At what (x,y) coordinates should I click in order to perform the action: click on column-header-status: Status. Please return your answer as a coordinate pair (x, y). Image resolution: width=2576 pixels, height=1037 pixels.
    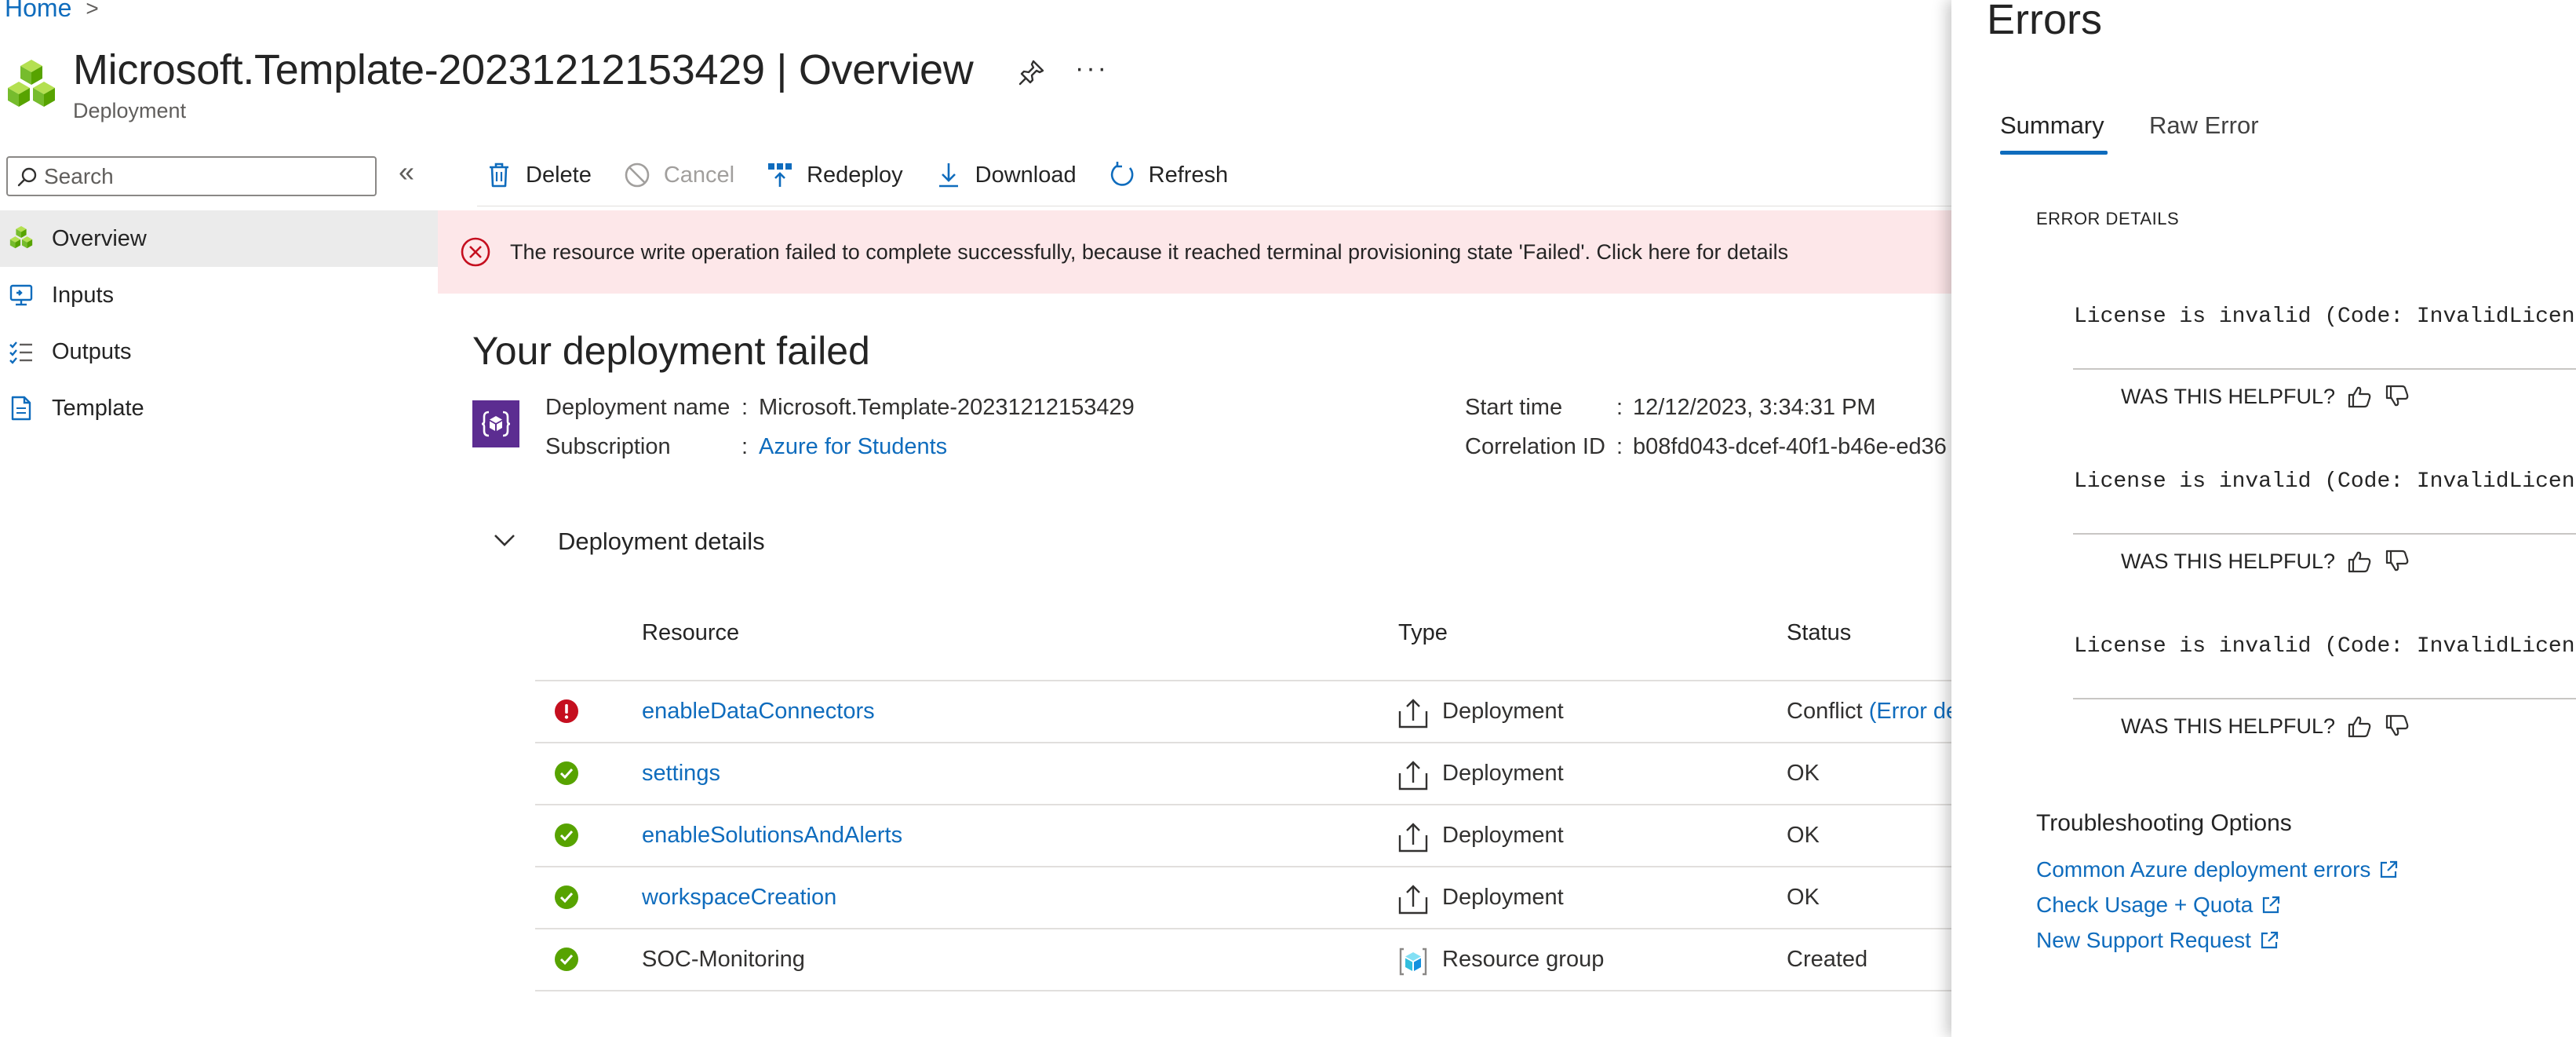
    Looking at the image, I should click on (1819, 633).